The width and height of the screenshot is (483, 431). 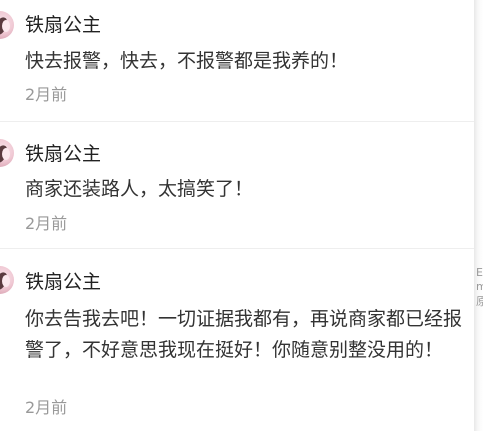 I want to click on edge-text-fragment: E, so click(x=479, y=272).